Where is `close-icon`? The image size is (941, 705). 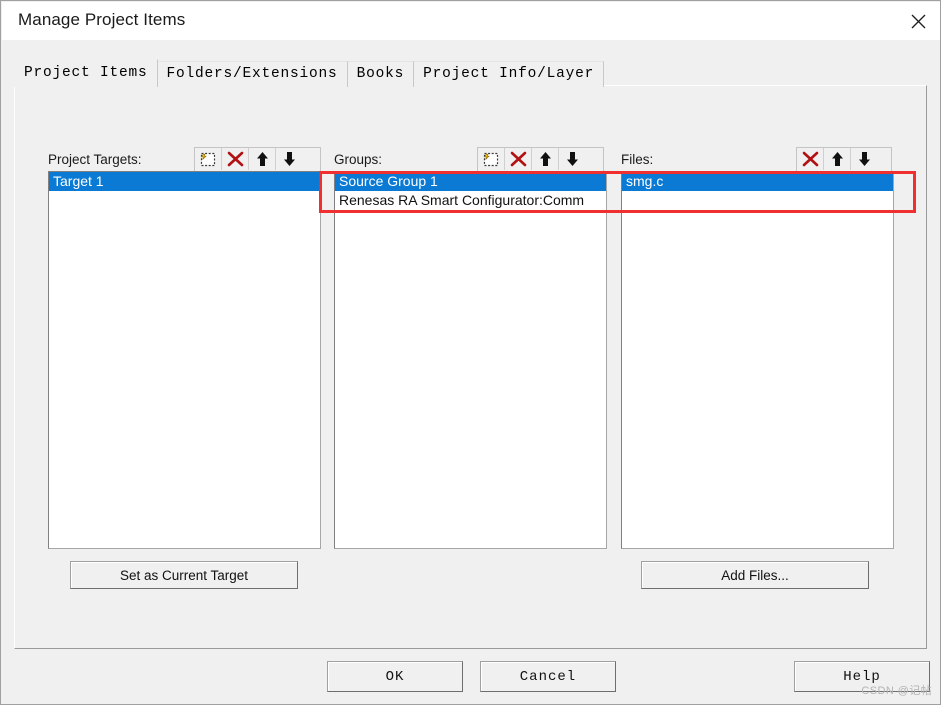 close-icon is located at coordinates (917, 21).